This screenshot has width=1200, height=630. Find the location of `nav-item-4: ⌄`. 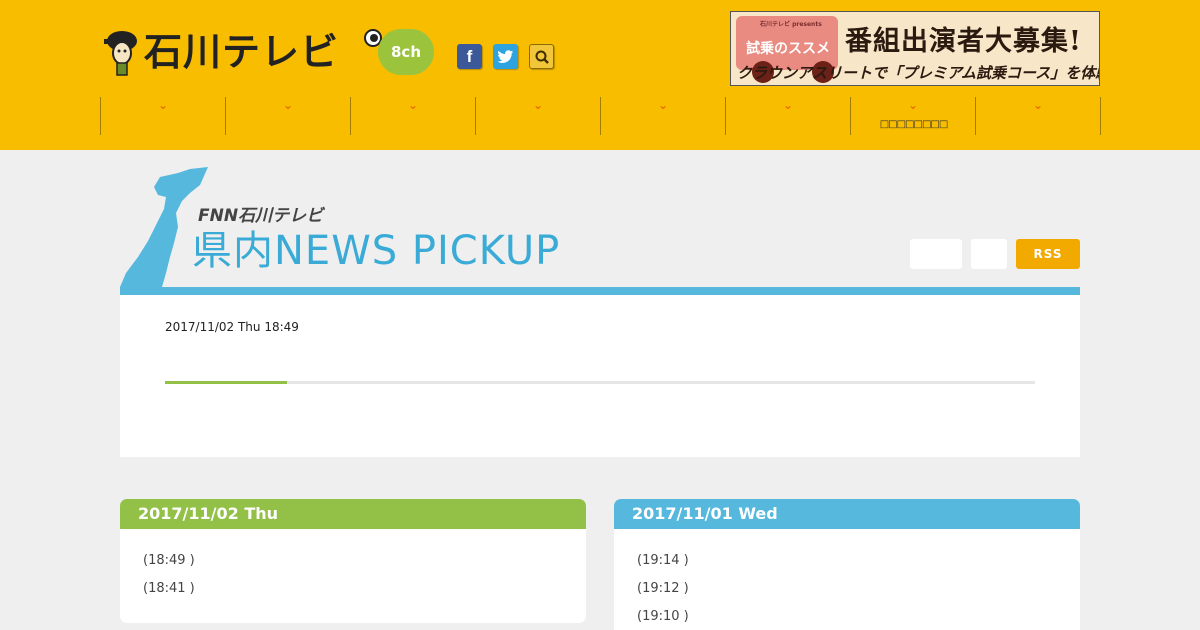

nav-item-4: ⌄ is located at coordinates (538, 116).